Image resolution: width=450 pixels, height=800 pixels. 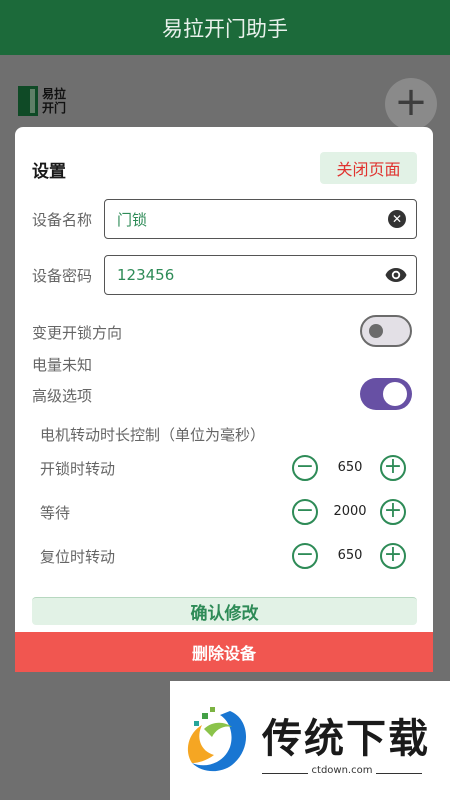 What do you see at coordinates (62, 219) in the screenshot?
I see `device-name-label: 设备名称` at bounding box center [62, 219].